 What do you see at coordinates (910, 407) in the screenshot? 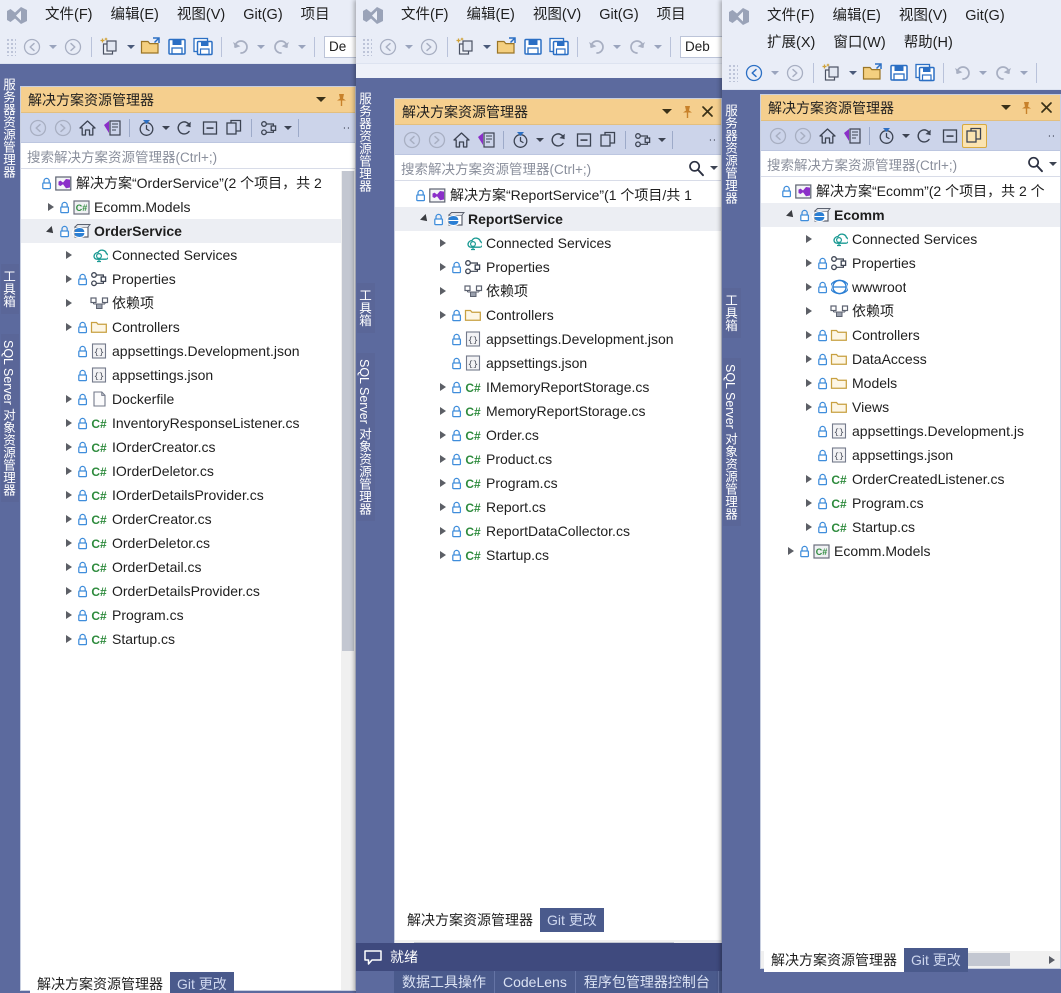
I see `tree-item: Views` at bounding box center [910, 407].